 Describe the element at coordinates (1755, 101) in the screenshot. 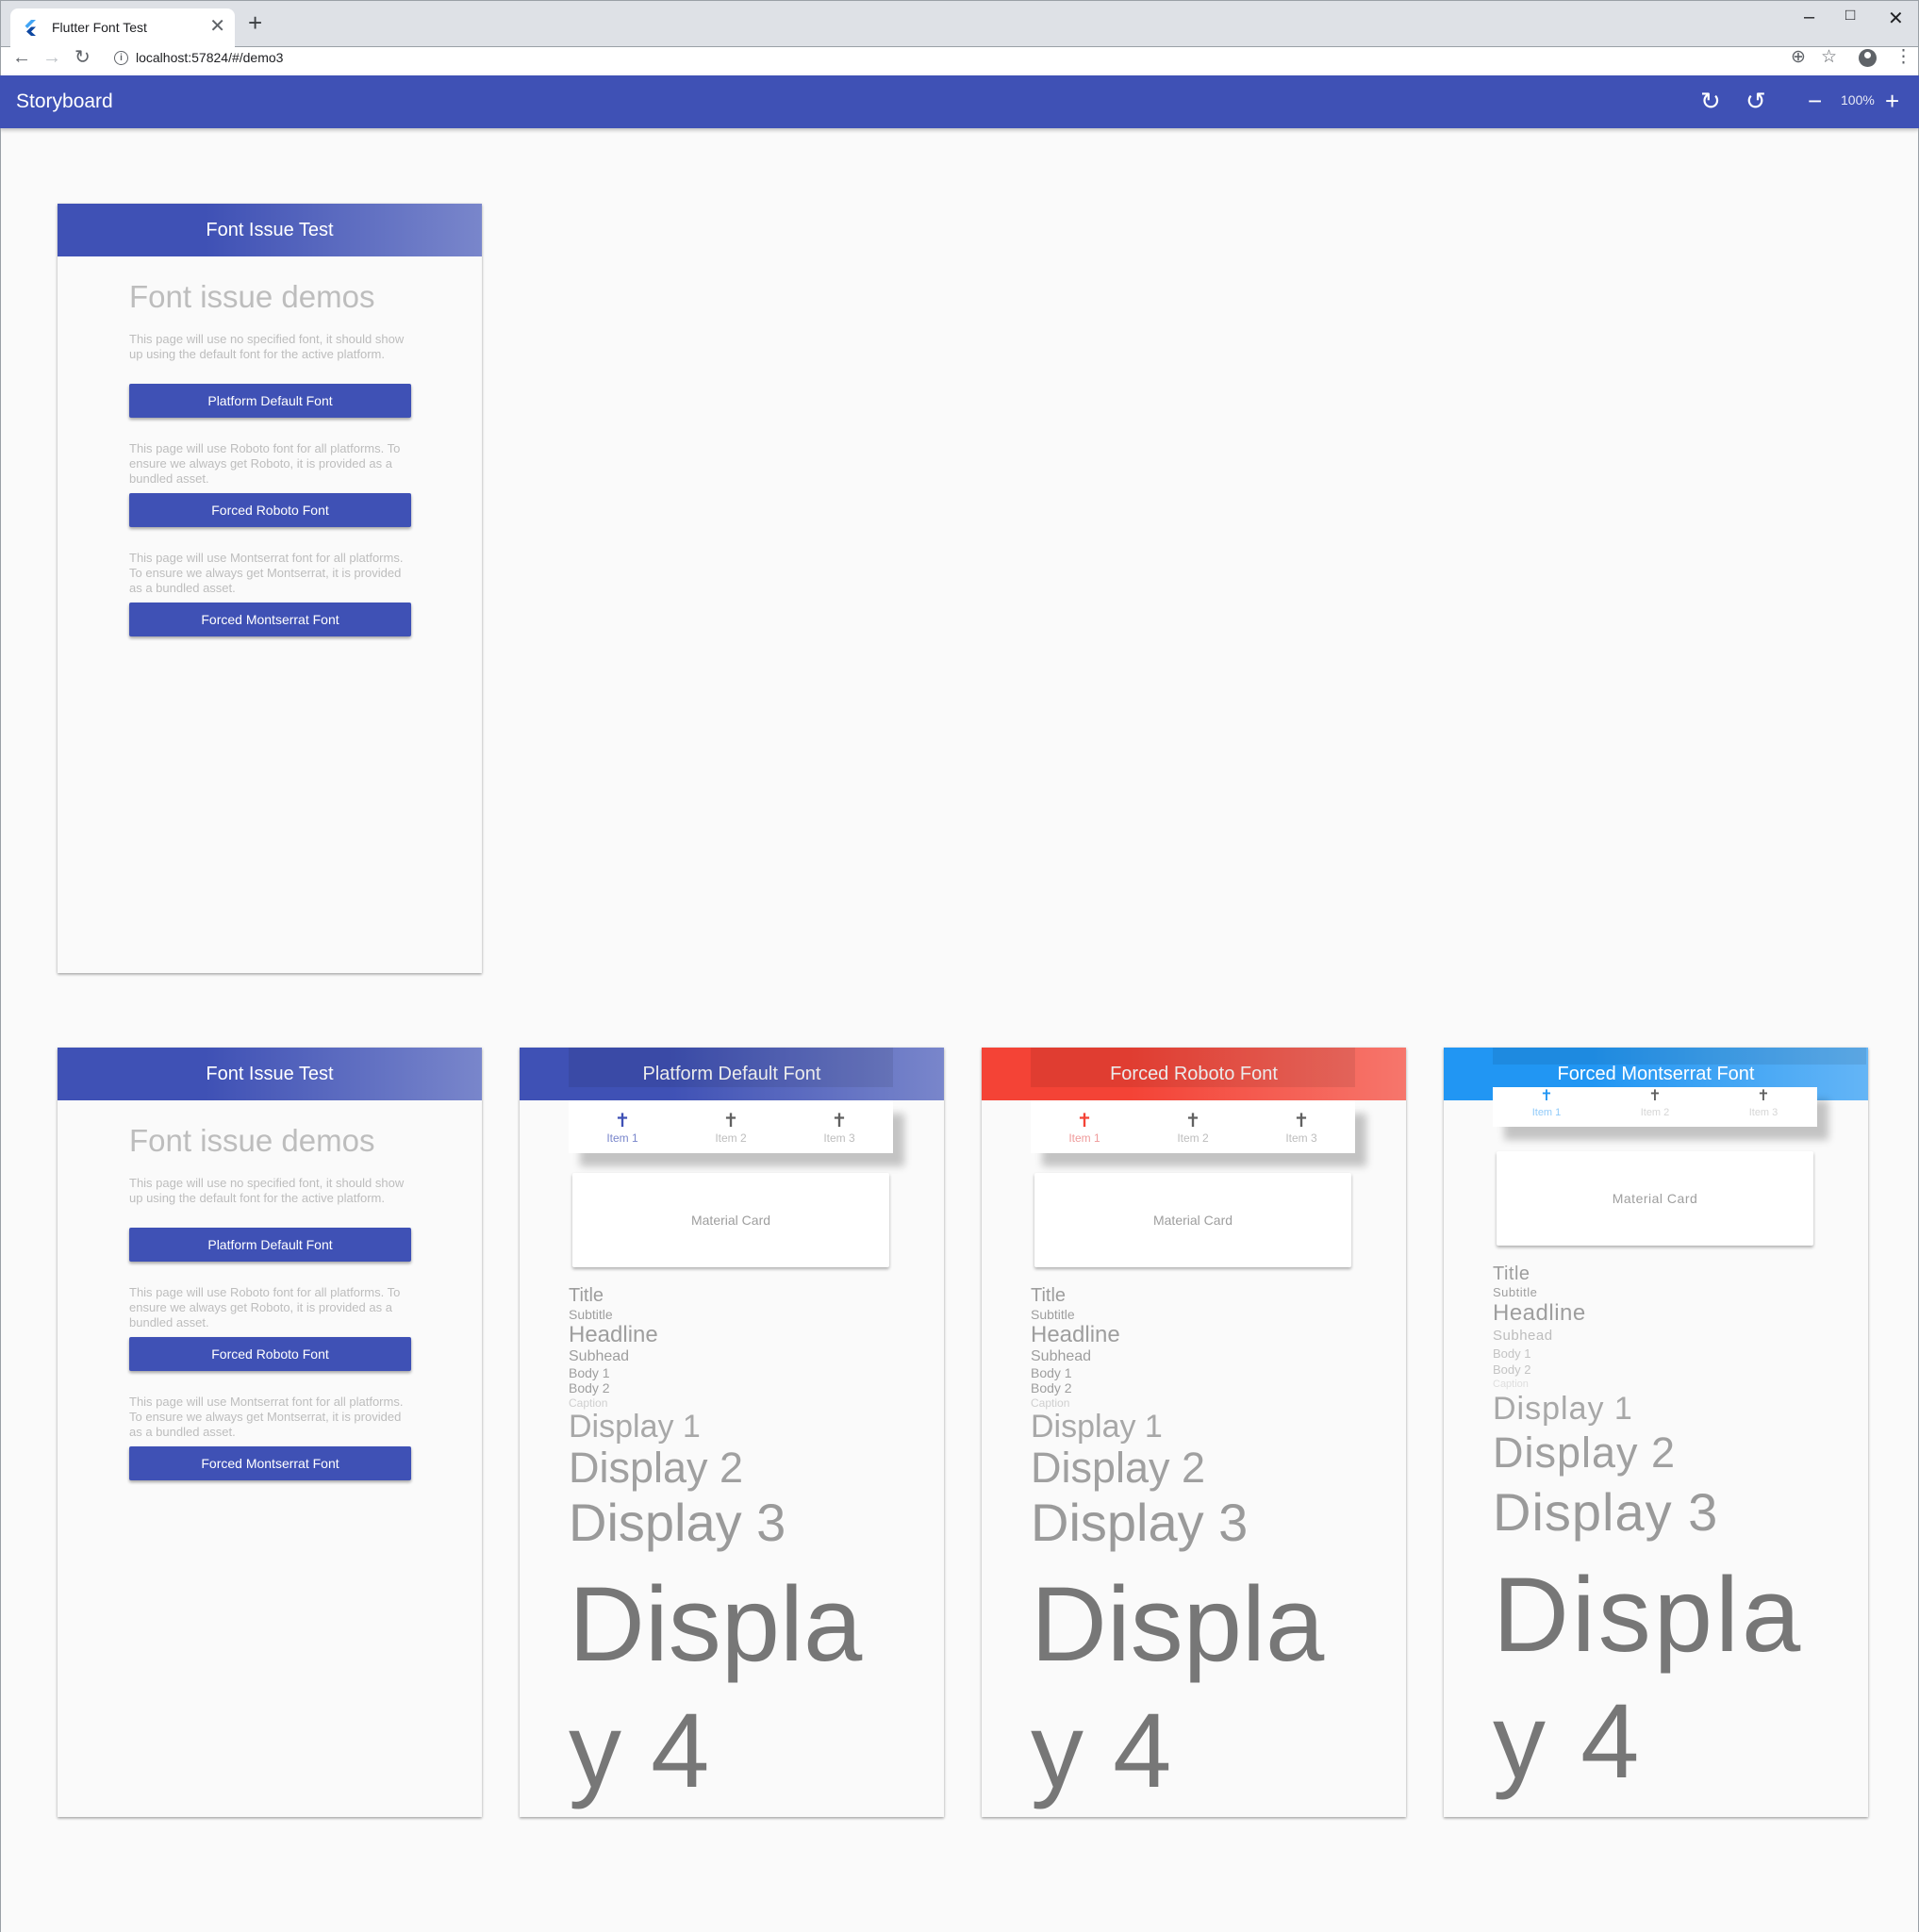

I see `history-icon: ↺` at that location.